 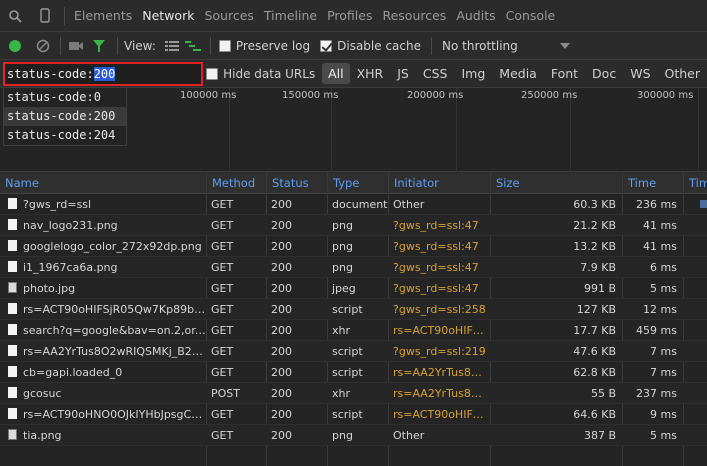 I want to click on tab-timeline: Timeline, so click(x=290, y=16).